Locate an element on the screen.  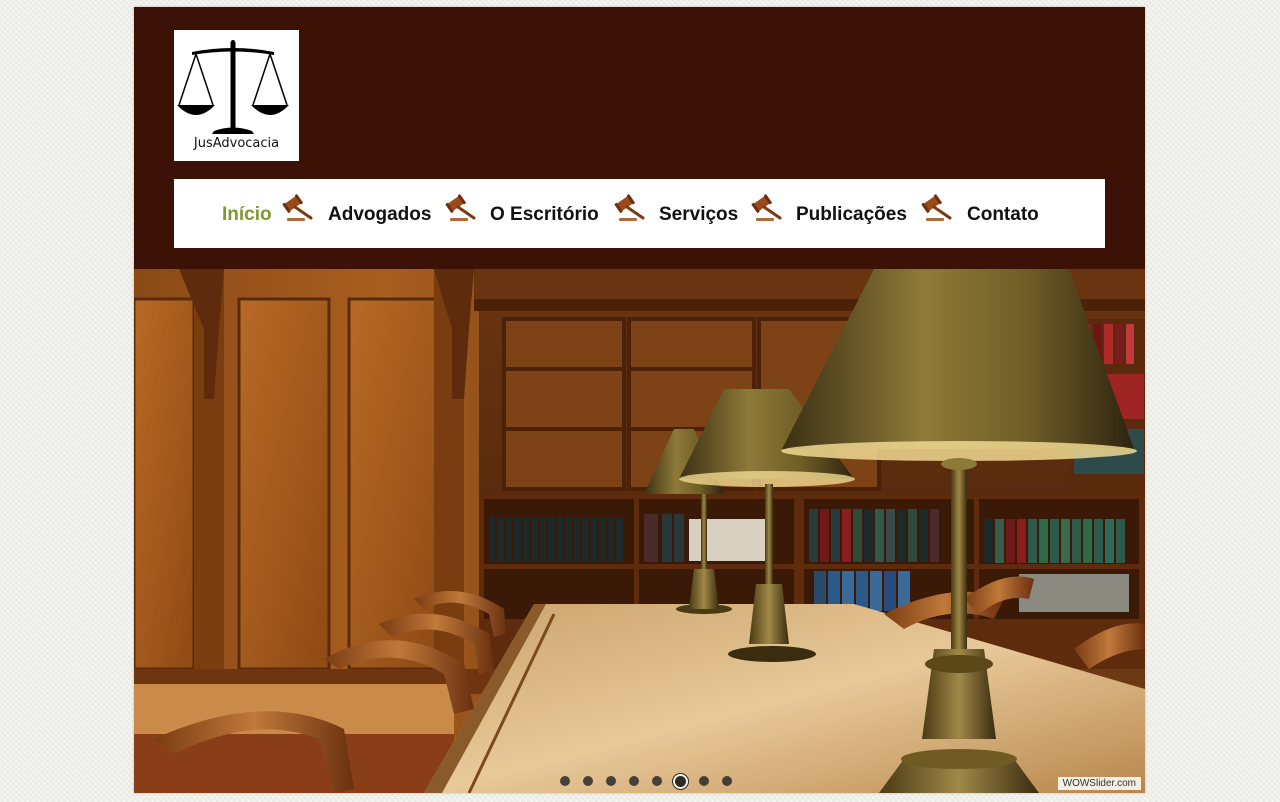
slider-credit-link: WOWSlider.com is located at coordinates (1099, 783).